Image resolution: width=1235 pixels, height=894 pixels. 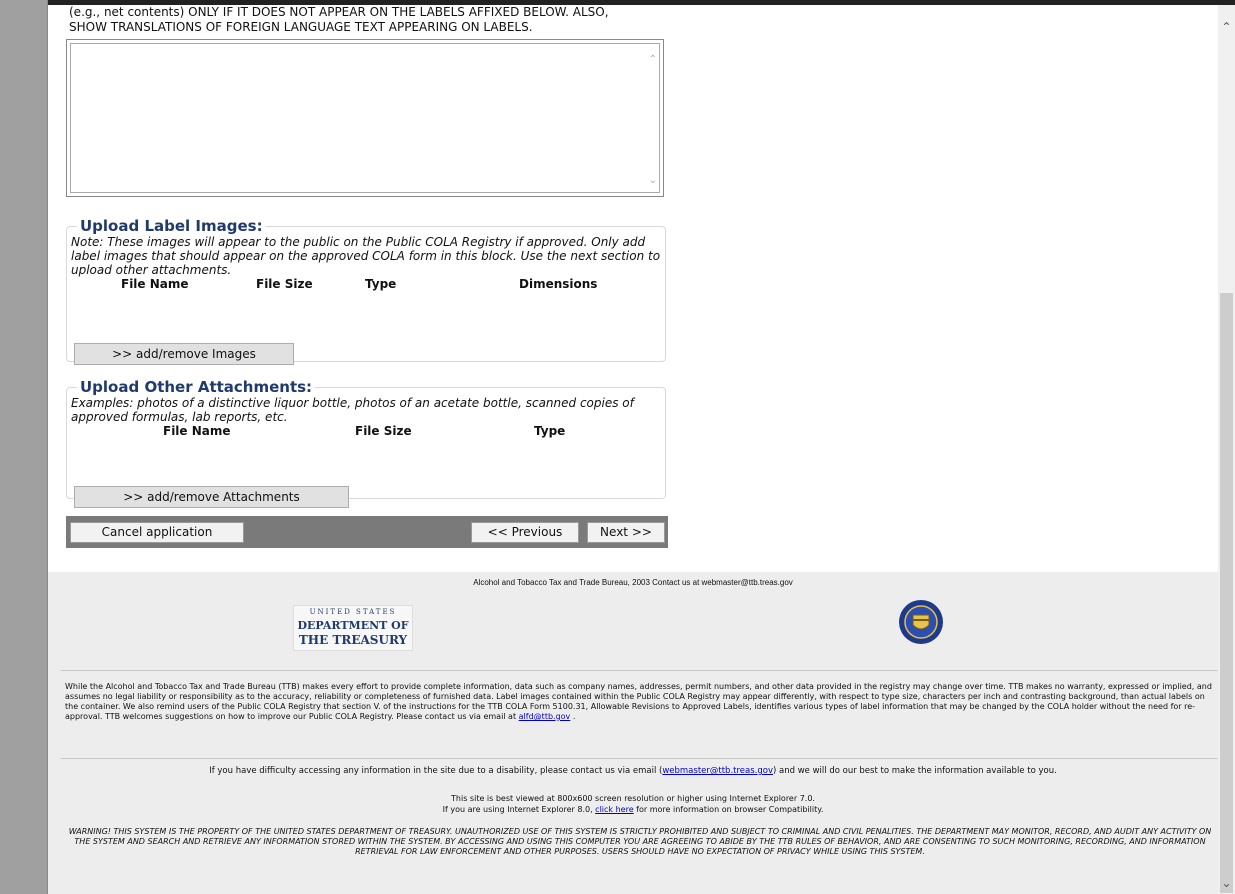 I want to click on upload-other-attachments-title: Upload Other Attachments:, so click(x=196, y=387).